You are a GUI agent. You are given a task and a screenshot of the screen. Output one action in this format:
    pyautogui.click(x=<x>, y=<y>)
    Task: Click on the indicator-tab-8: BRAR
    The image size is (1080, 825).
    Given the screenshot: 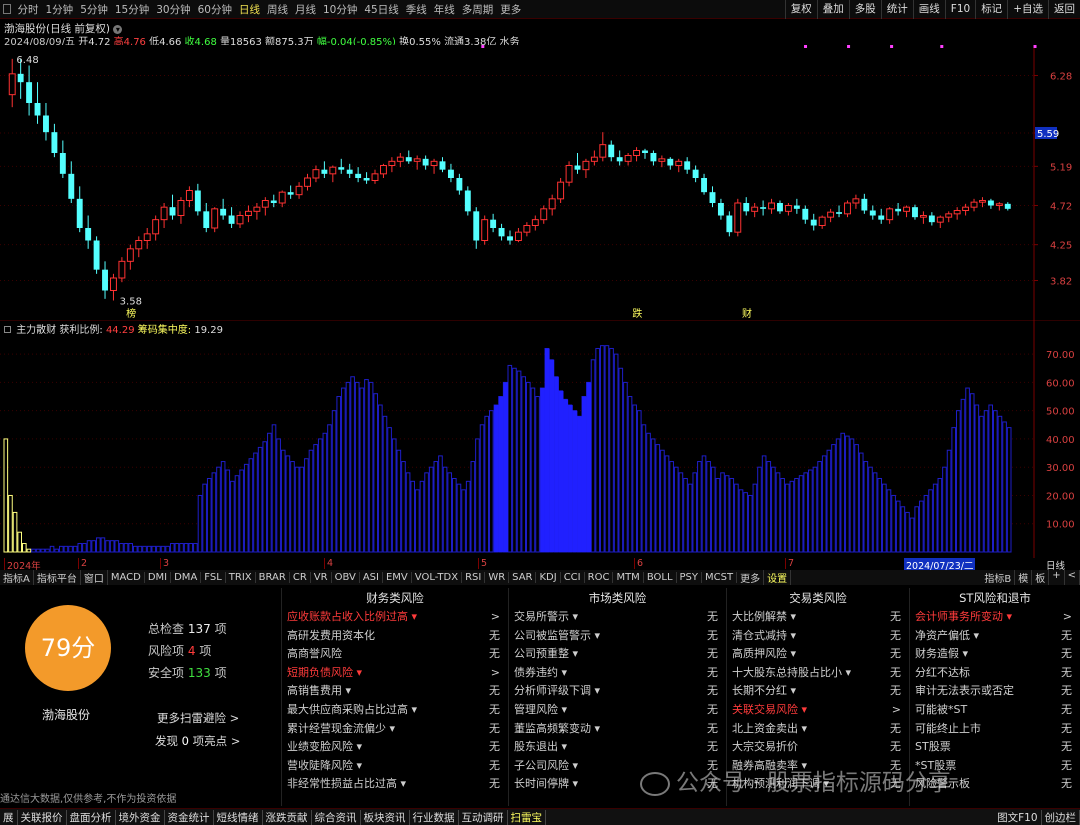 What is the action you would take?
    pyautogui.click(x=273, y=577)
    